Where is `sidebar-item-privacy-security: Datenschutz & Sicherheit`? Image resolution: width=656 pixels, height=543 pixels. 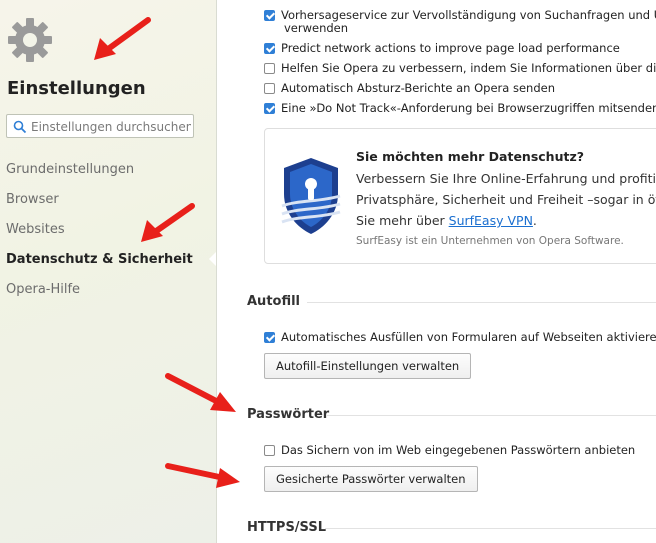
sidebar-item-privacy-security: Datenschutz & Sicherheit is located at coordinates (99, 265).